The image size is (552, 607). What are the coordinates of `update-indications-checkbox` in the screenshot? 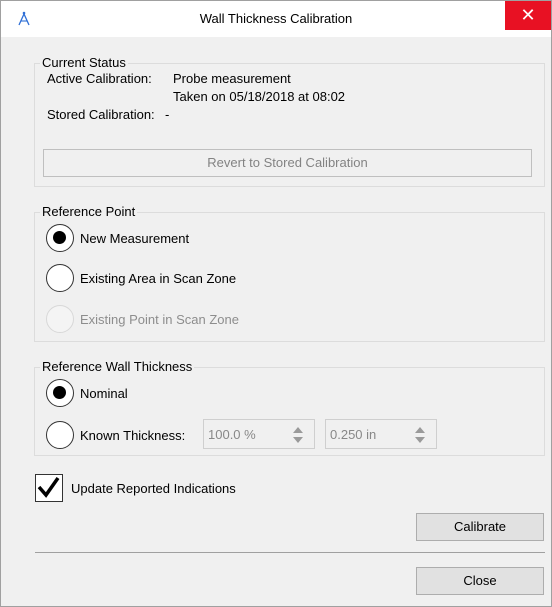 It's located at (49, 488).